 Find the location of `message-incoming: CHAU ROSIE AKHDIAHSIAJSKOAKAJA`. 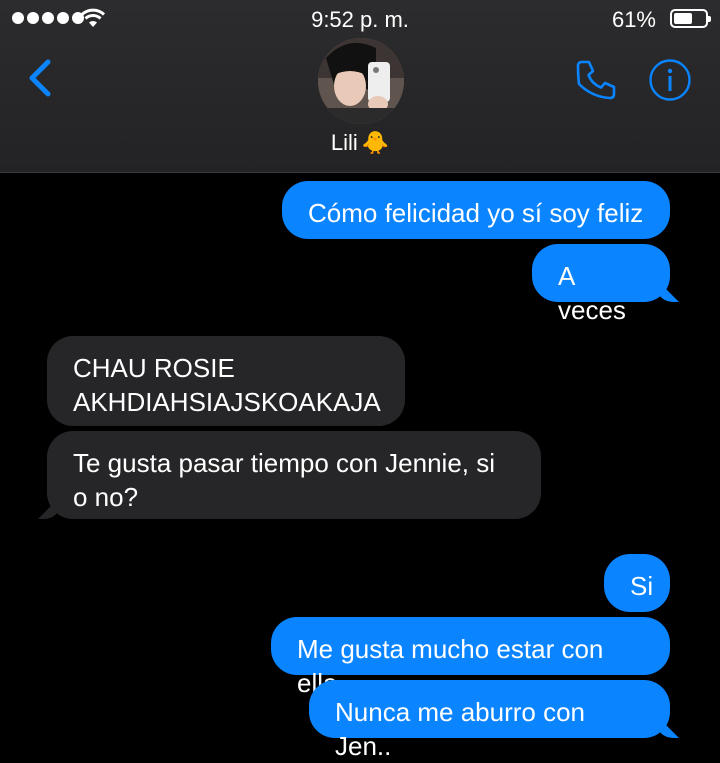

message-incoming: CHAU ROSIE AKHDIAHSIAJSKOAKAJA is located at coordinates (226, 381).